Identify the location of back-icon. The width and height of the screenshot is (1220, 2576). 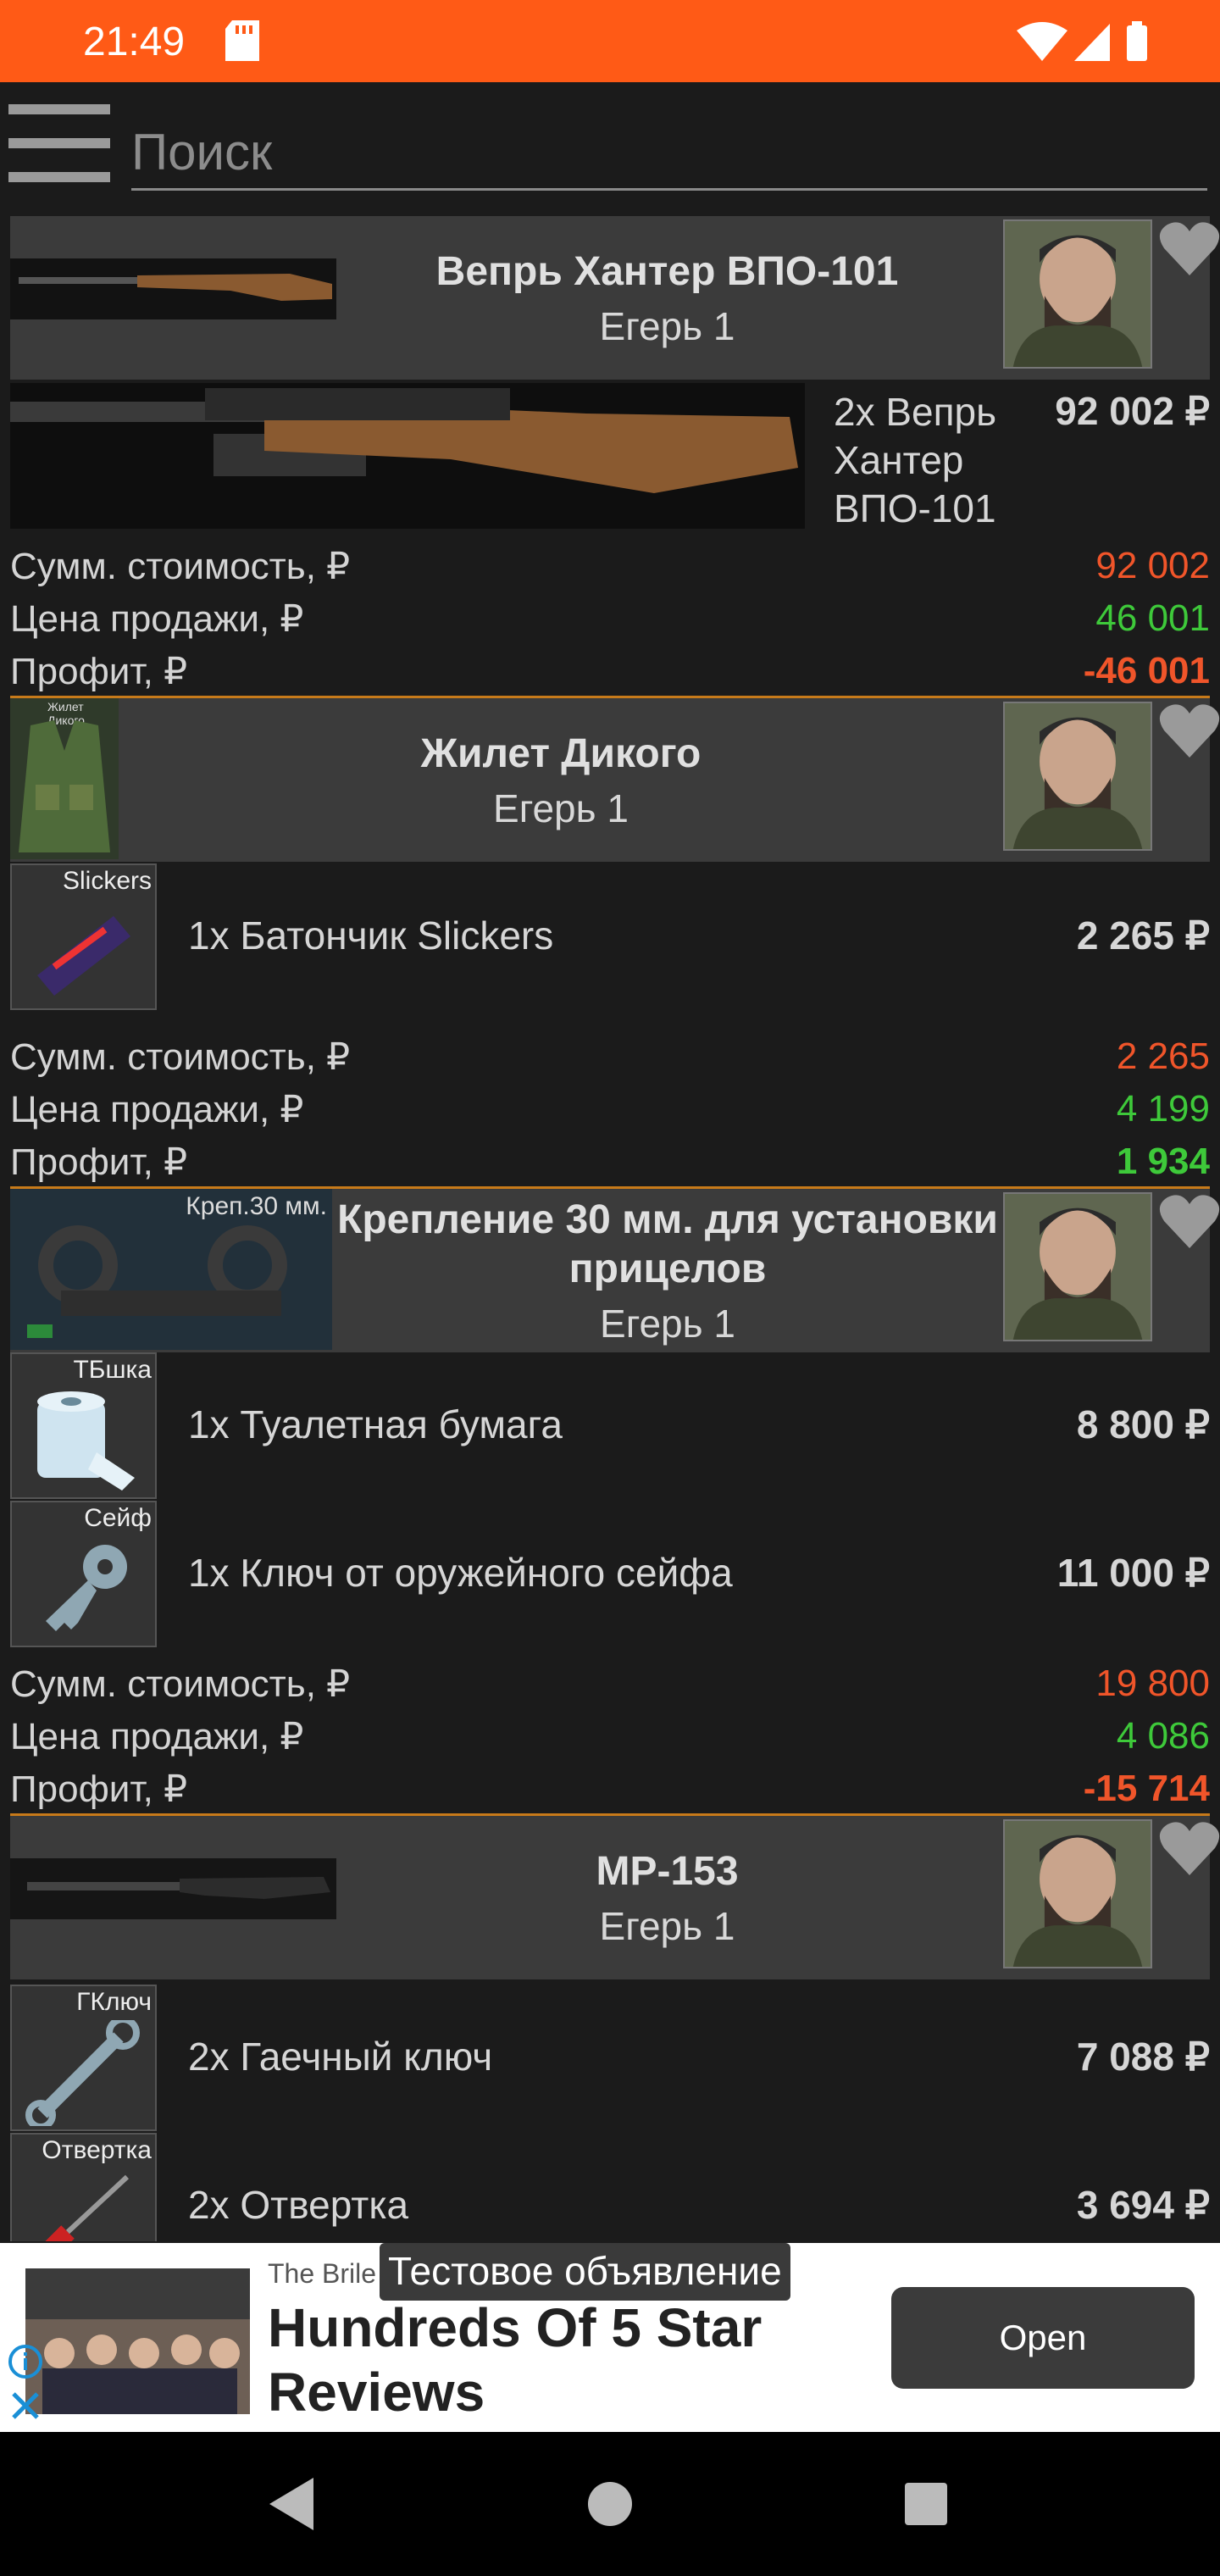
(292, 2504).